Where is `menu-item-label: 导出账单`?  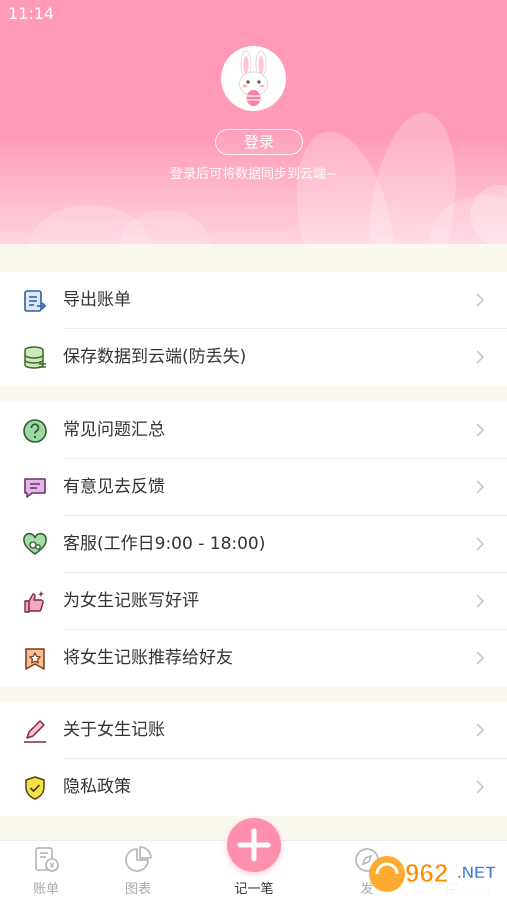 menu-item-label: 导出账单 is located at coordinates (97, 300).